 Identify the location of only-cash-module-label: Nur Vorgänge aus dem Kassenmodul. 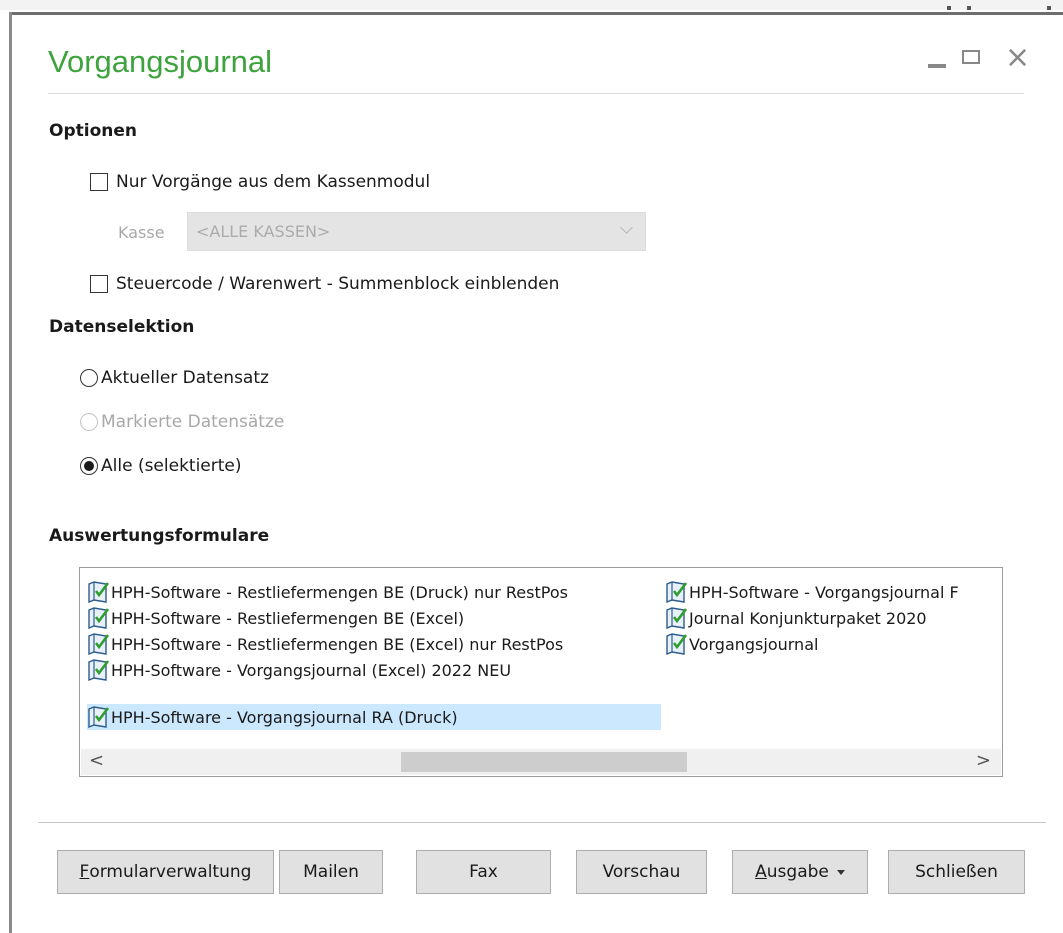
(273, 182).